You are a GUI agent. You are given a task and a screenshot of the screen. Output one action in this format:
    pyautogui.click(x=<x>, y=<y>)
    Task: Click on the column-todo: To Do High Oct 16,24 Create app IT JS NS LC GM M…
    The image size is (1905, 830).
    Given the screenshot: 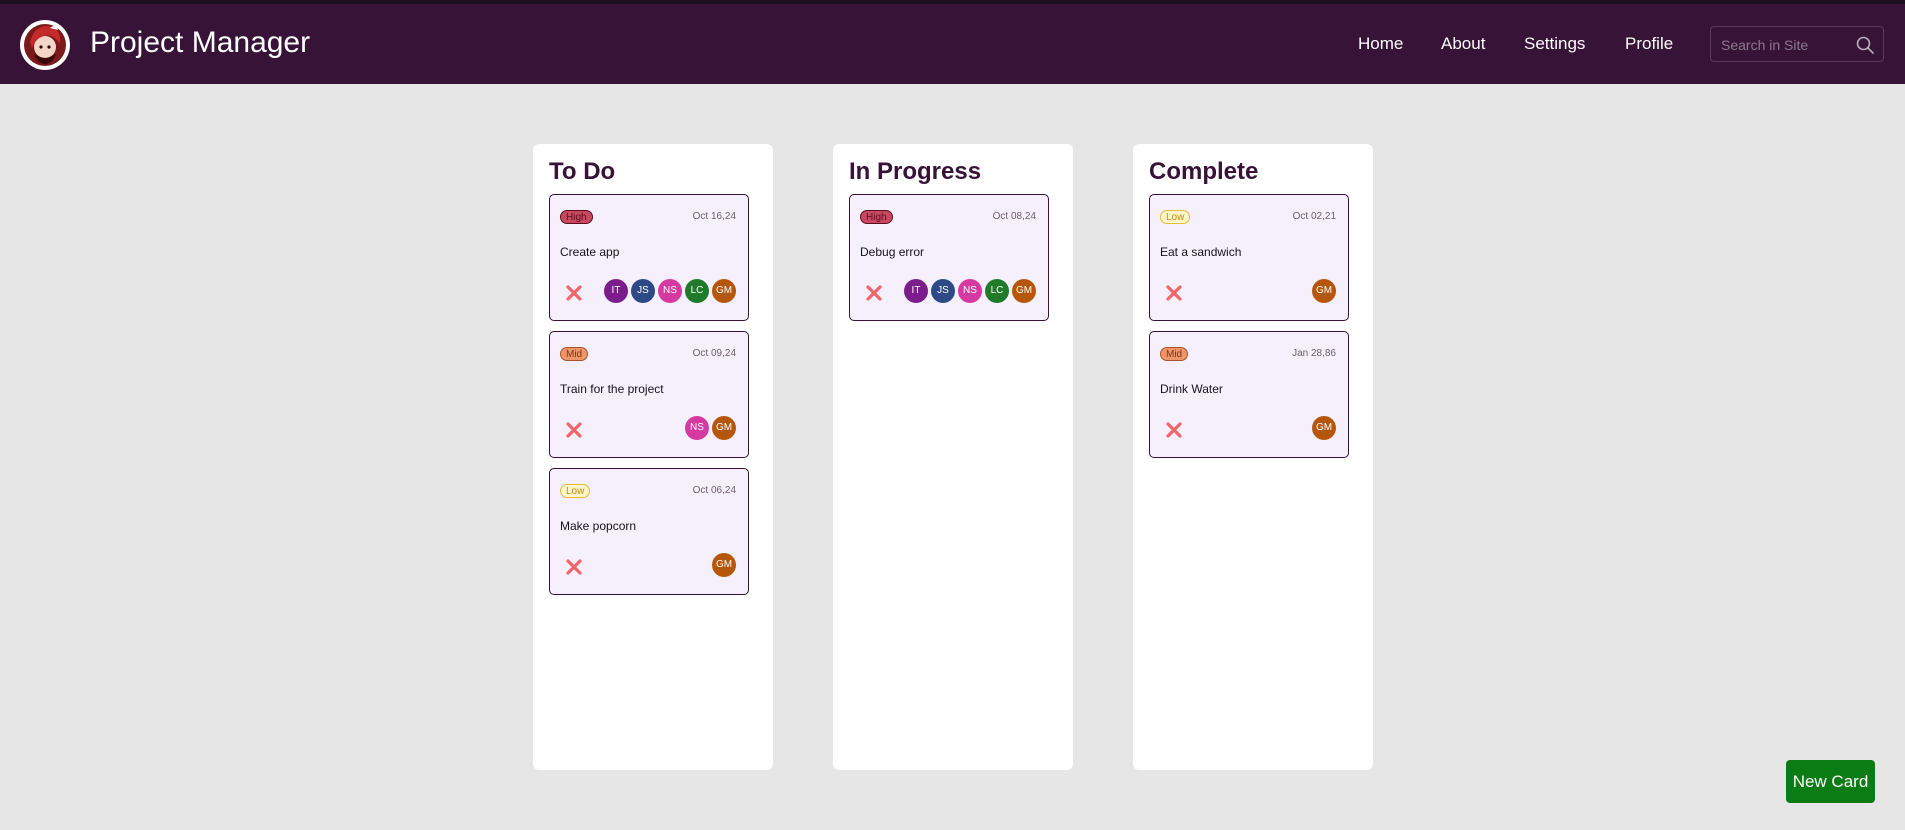 What is the action you would take?
    pyautogui.click(x=653, y=457)
    